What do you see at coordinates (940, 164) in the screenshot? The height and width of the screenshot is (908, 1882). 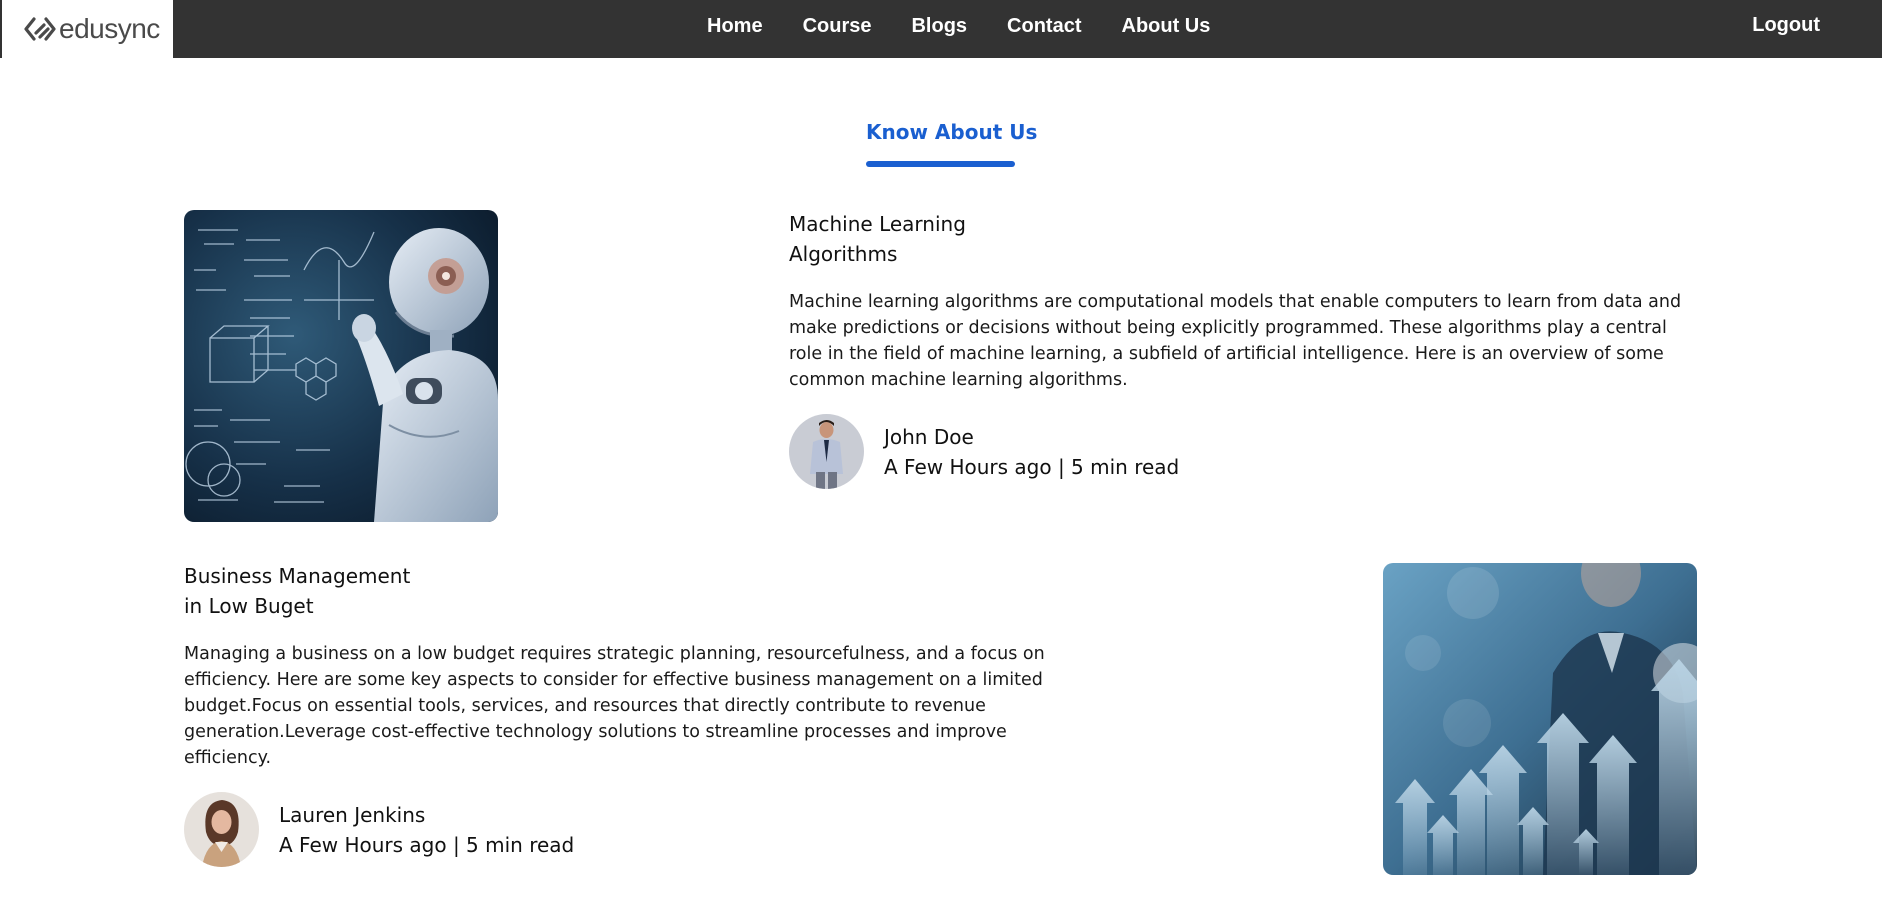 I see `section-title-underline` at bounding box center [940, 164].